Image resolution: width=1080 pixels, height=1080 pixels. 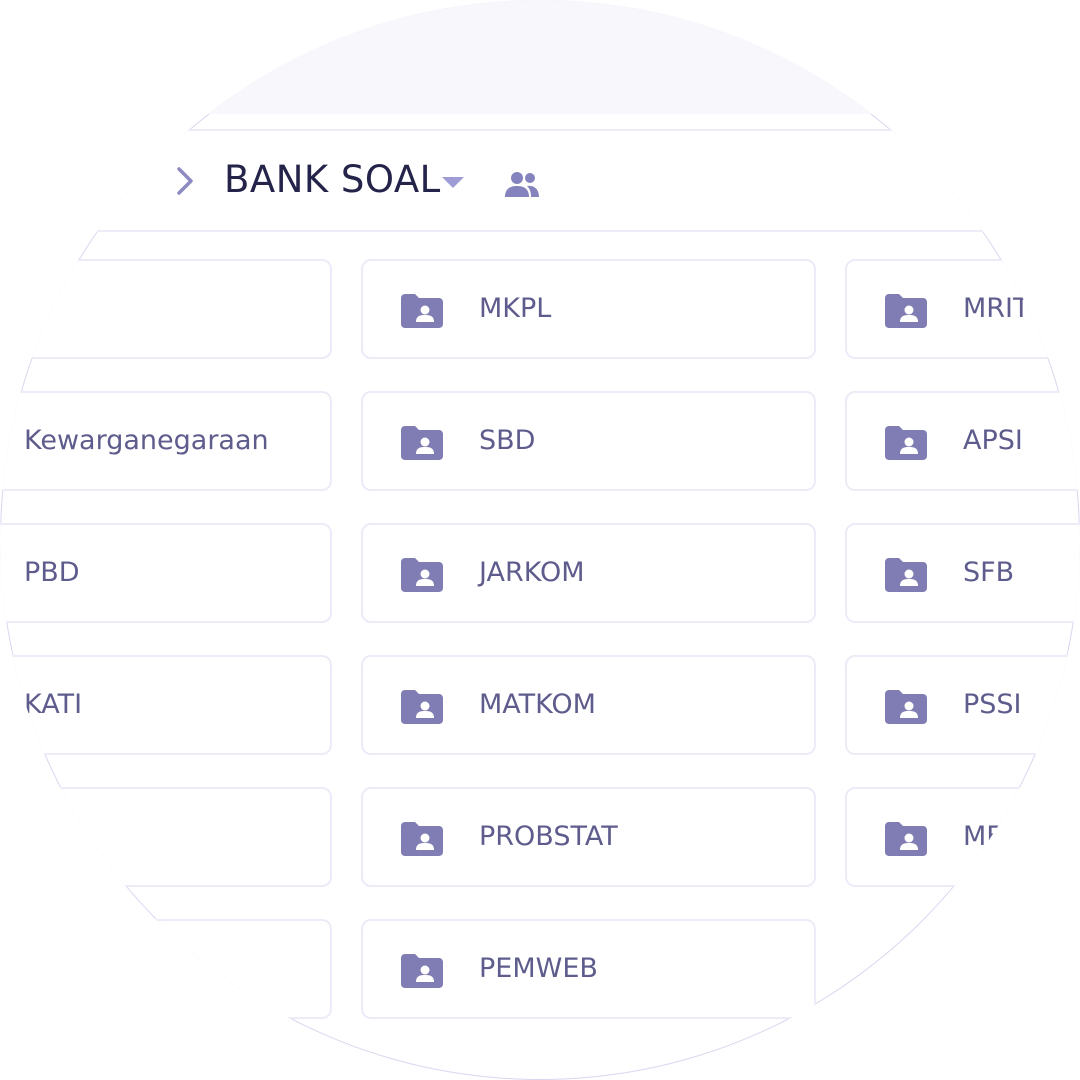 I want to click on folder-name: APSI, so click(x=993, y=440).